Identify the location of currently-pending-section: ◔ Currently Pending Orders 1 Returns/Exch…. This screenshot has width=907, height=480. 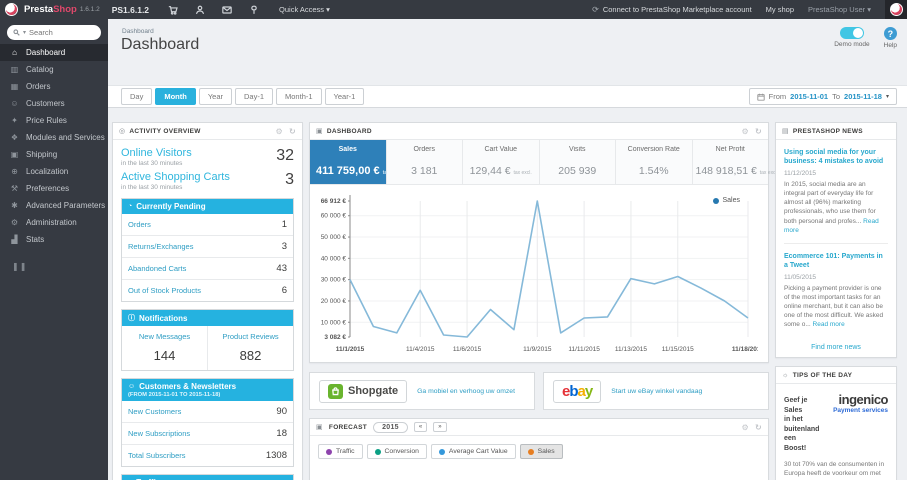
(207, 250).